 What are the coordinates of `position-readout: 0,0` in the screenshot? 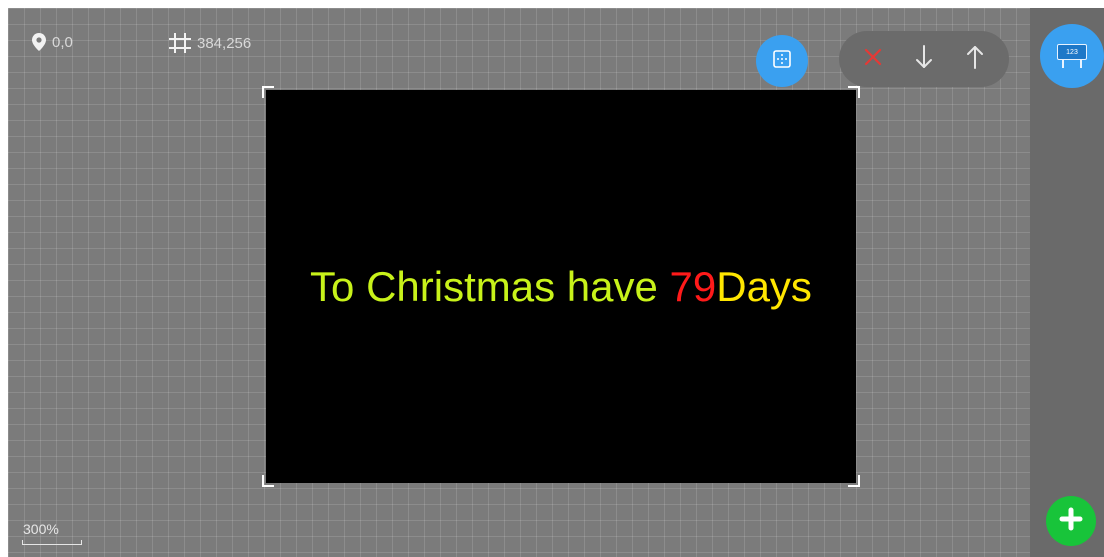 It's located at (52, 42).